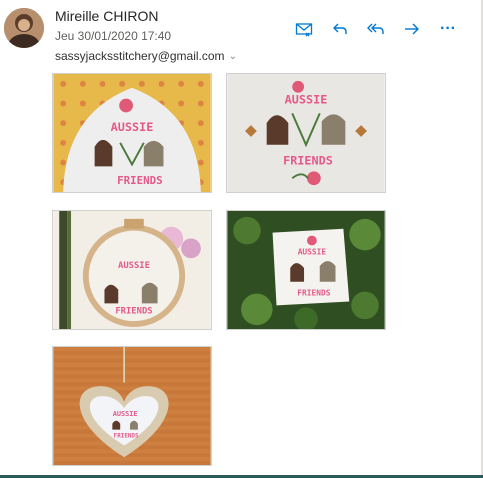 This screenshot has height=478, width=483. What do you see at coordinates (412, 29) in the screenshot?
I see `forward-icon` at bounding box center [412, 29].